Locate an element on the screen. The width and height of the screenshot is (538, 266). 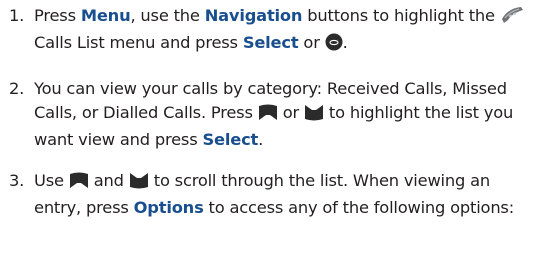
step-number: 2. is located at coordinates (17, 88).